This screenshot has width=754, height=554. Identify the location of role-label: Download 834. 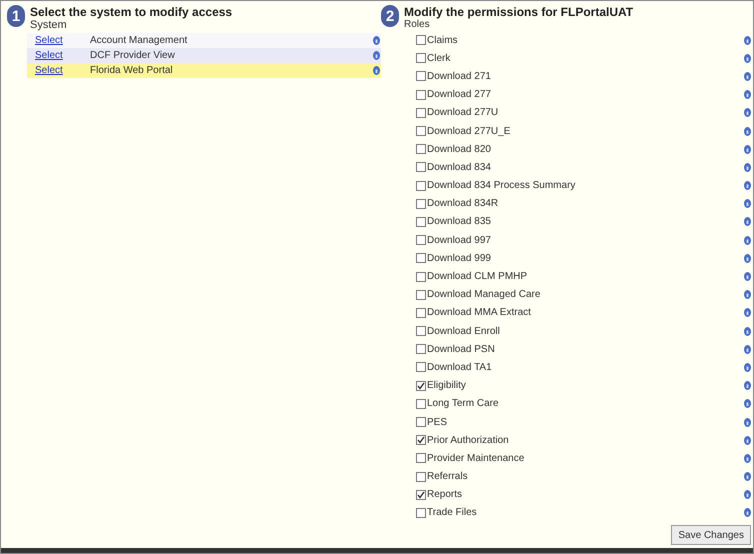
(459, 167).